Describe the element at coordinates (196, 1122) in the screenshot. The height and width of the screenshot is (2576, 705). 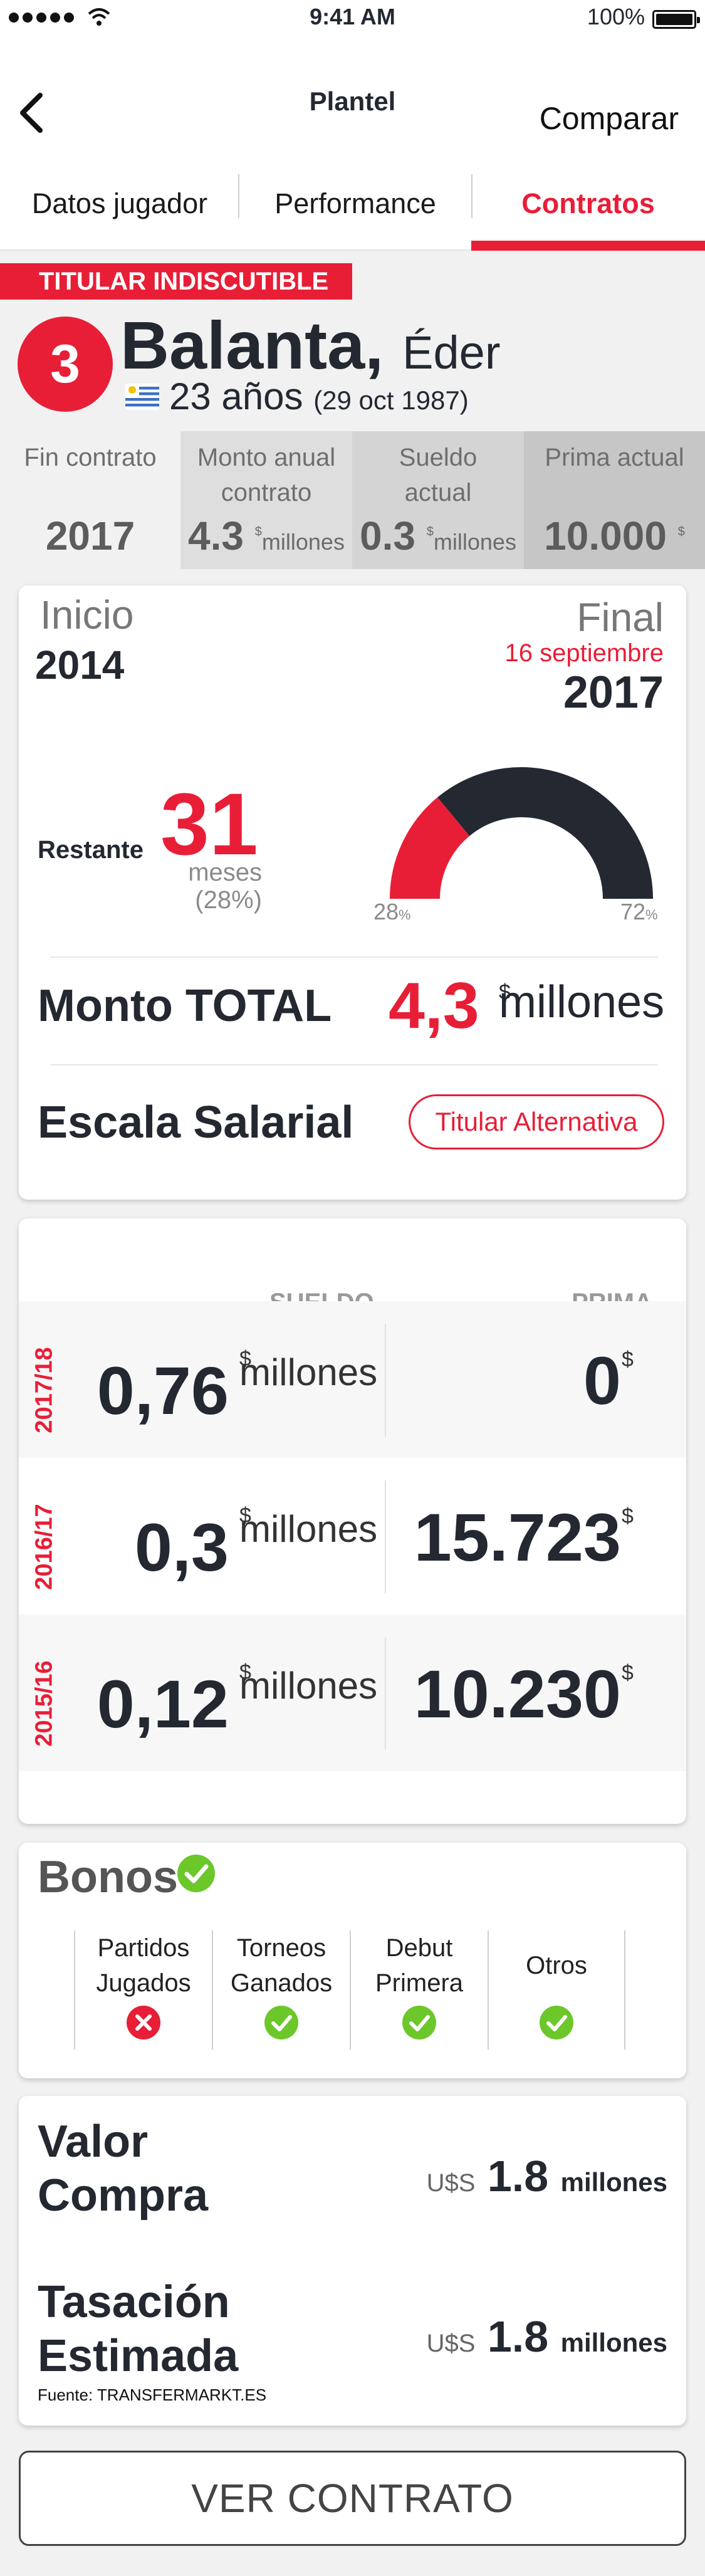
I see `escala-salarial-label: Escala Salarial` at that location.